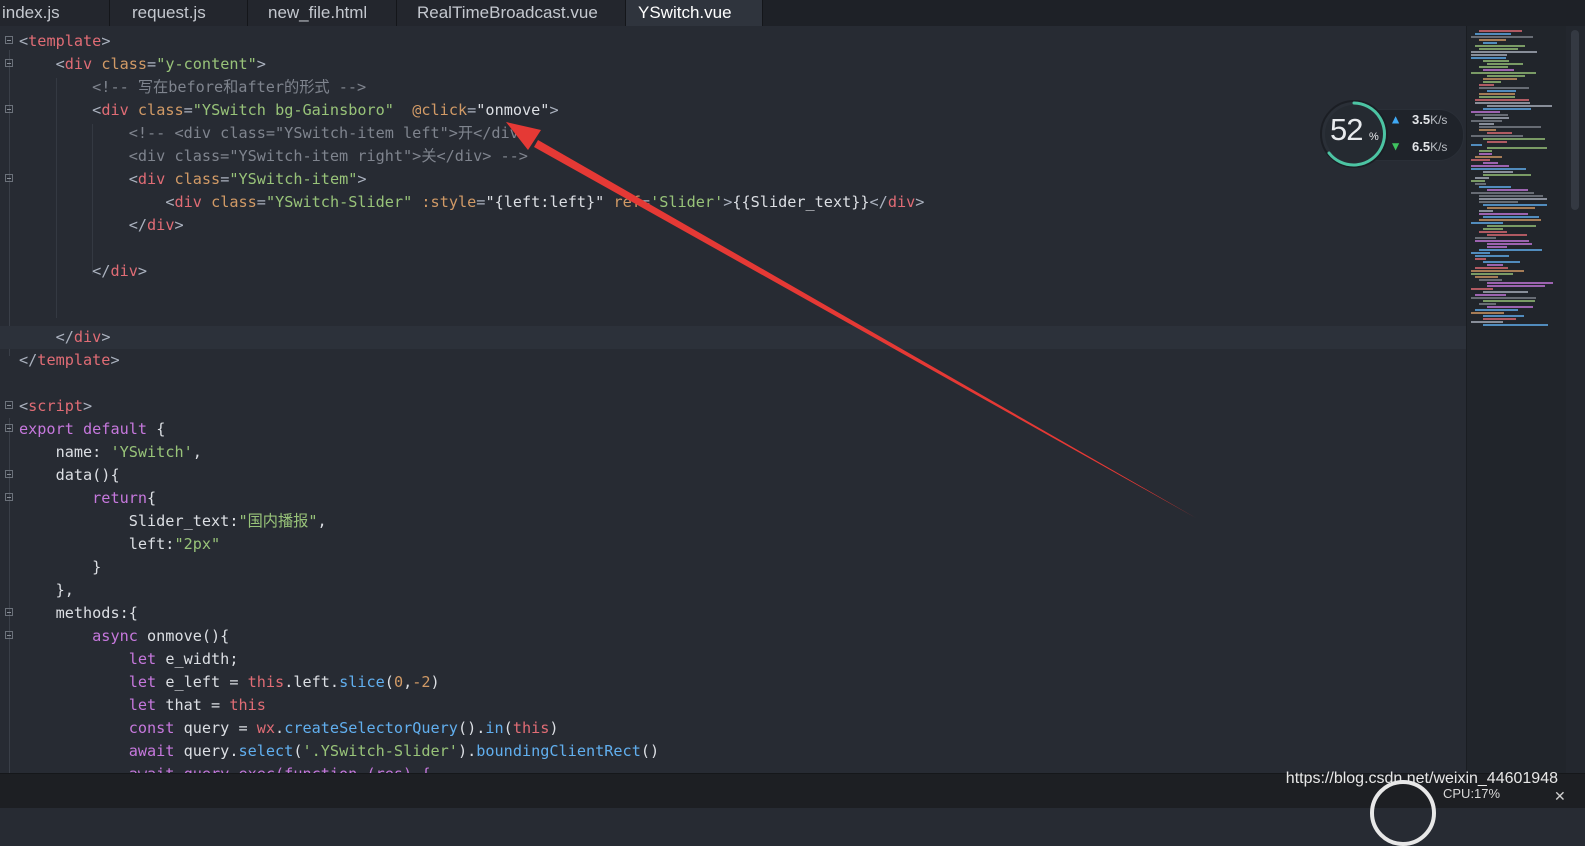 The image size is (1585, 846). What do you see at coordinates (554, 728) in the screenshot?
I see `code-text: )` at bounding box center [554, 728].